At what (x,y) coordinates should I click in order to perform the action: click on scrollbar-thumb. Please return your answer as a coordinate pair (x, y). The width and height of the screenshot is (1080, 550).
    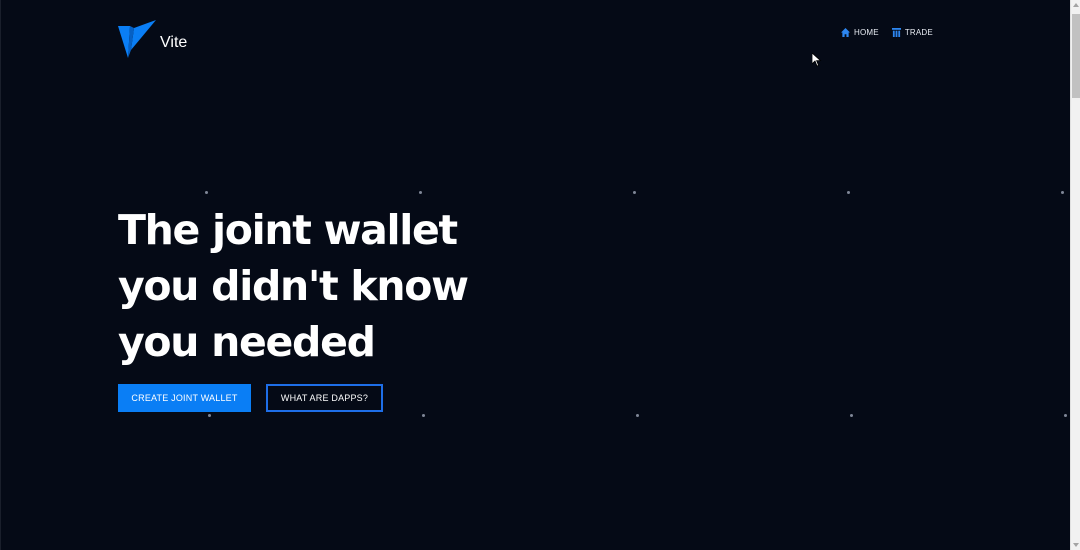
    Looking at the image, I should click on (1076, 56).